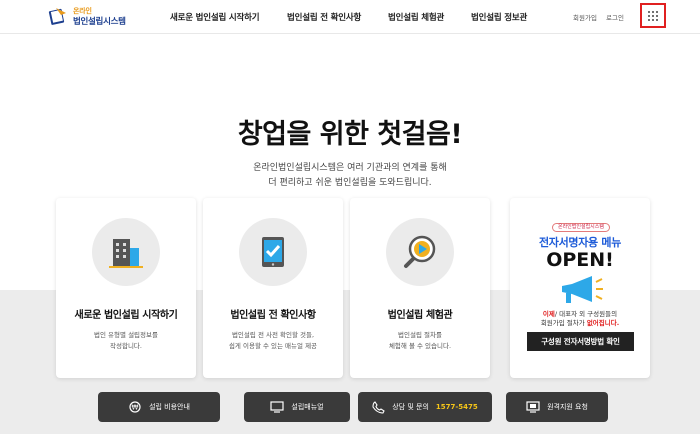  Describe the element at coordinates (350, 134) in the screenshot. I see `hero-title: 창업을 위한 첫걸음!` at that location.